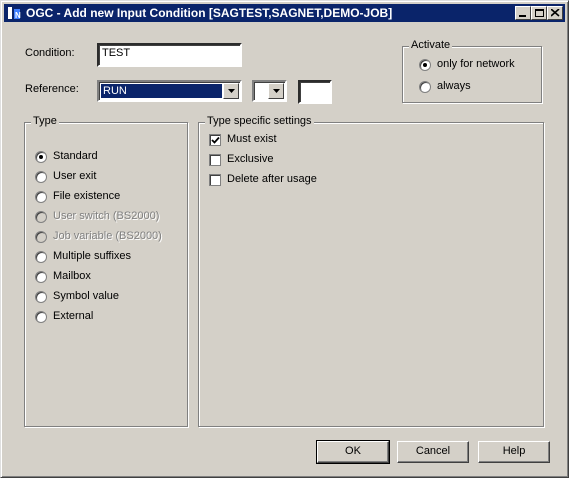 This screenshot has width=569, height=478. I want to click on maximize-icon, so click(539, 13).